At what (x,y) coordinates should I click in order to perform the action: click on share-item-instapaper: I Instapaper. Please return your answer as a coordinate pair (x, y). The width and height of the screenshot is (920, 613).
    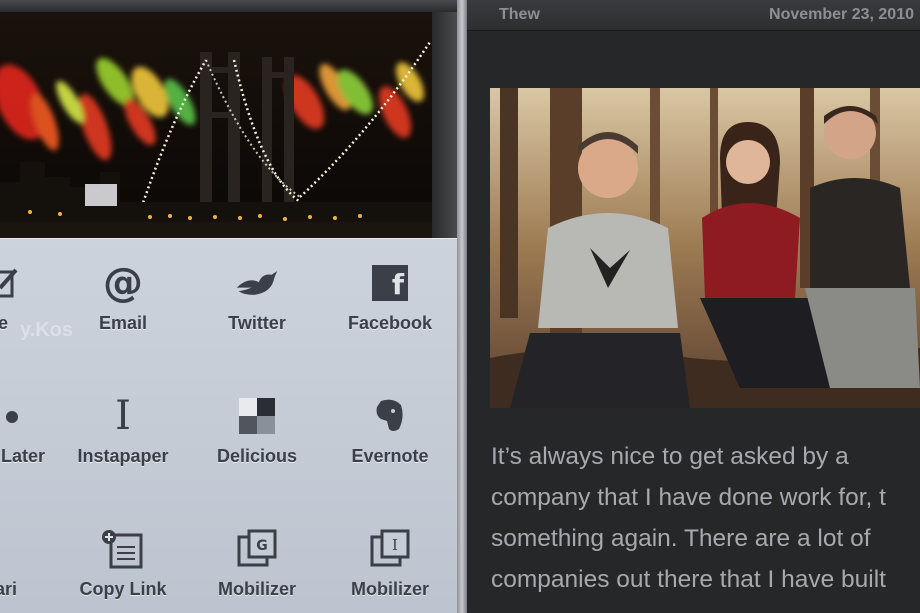
    Looking at the image, I should click on (123, 443).